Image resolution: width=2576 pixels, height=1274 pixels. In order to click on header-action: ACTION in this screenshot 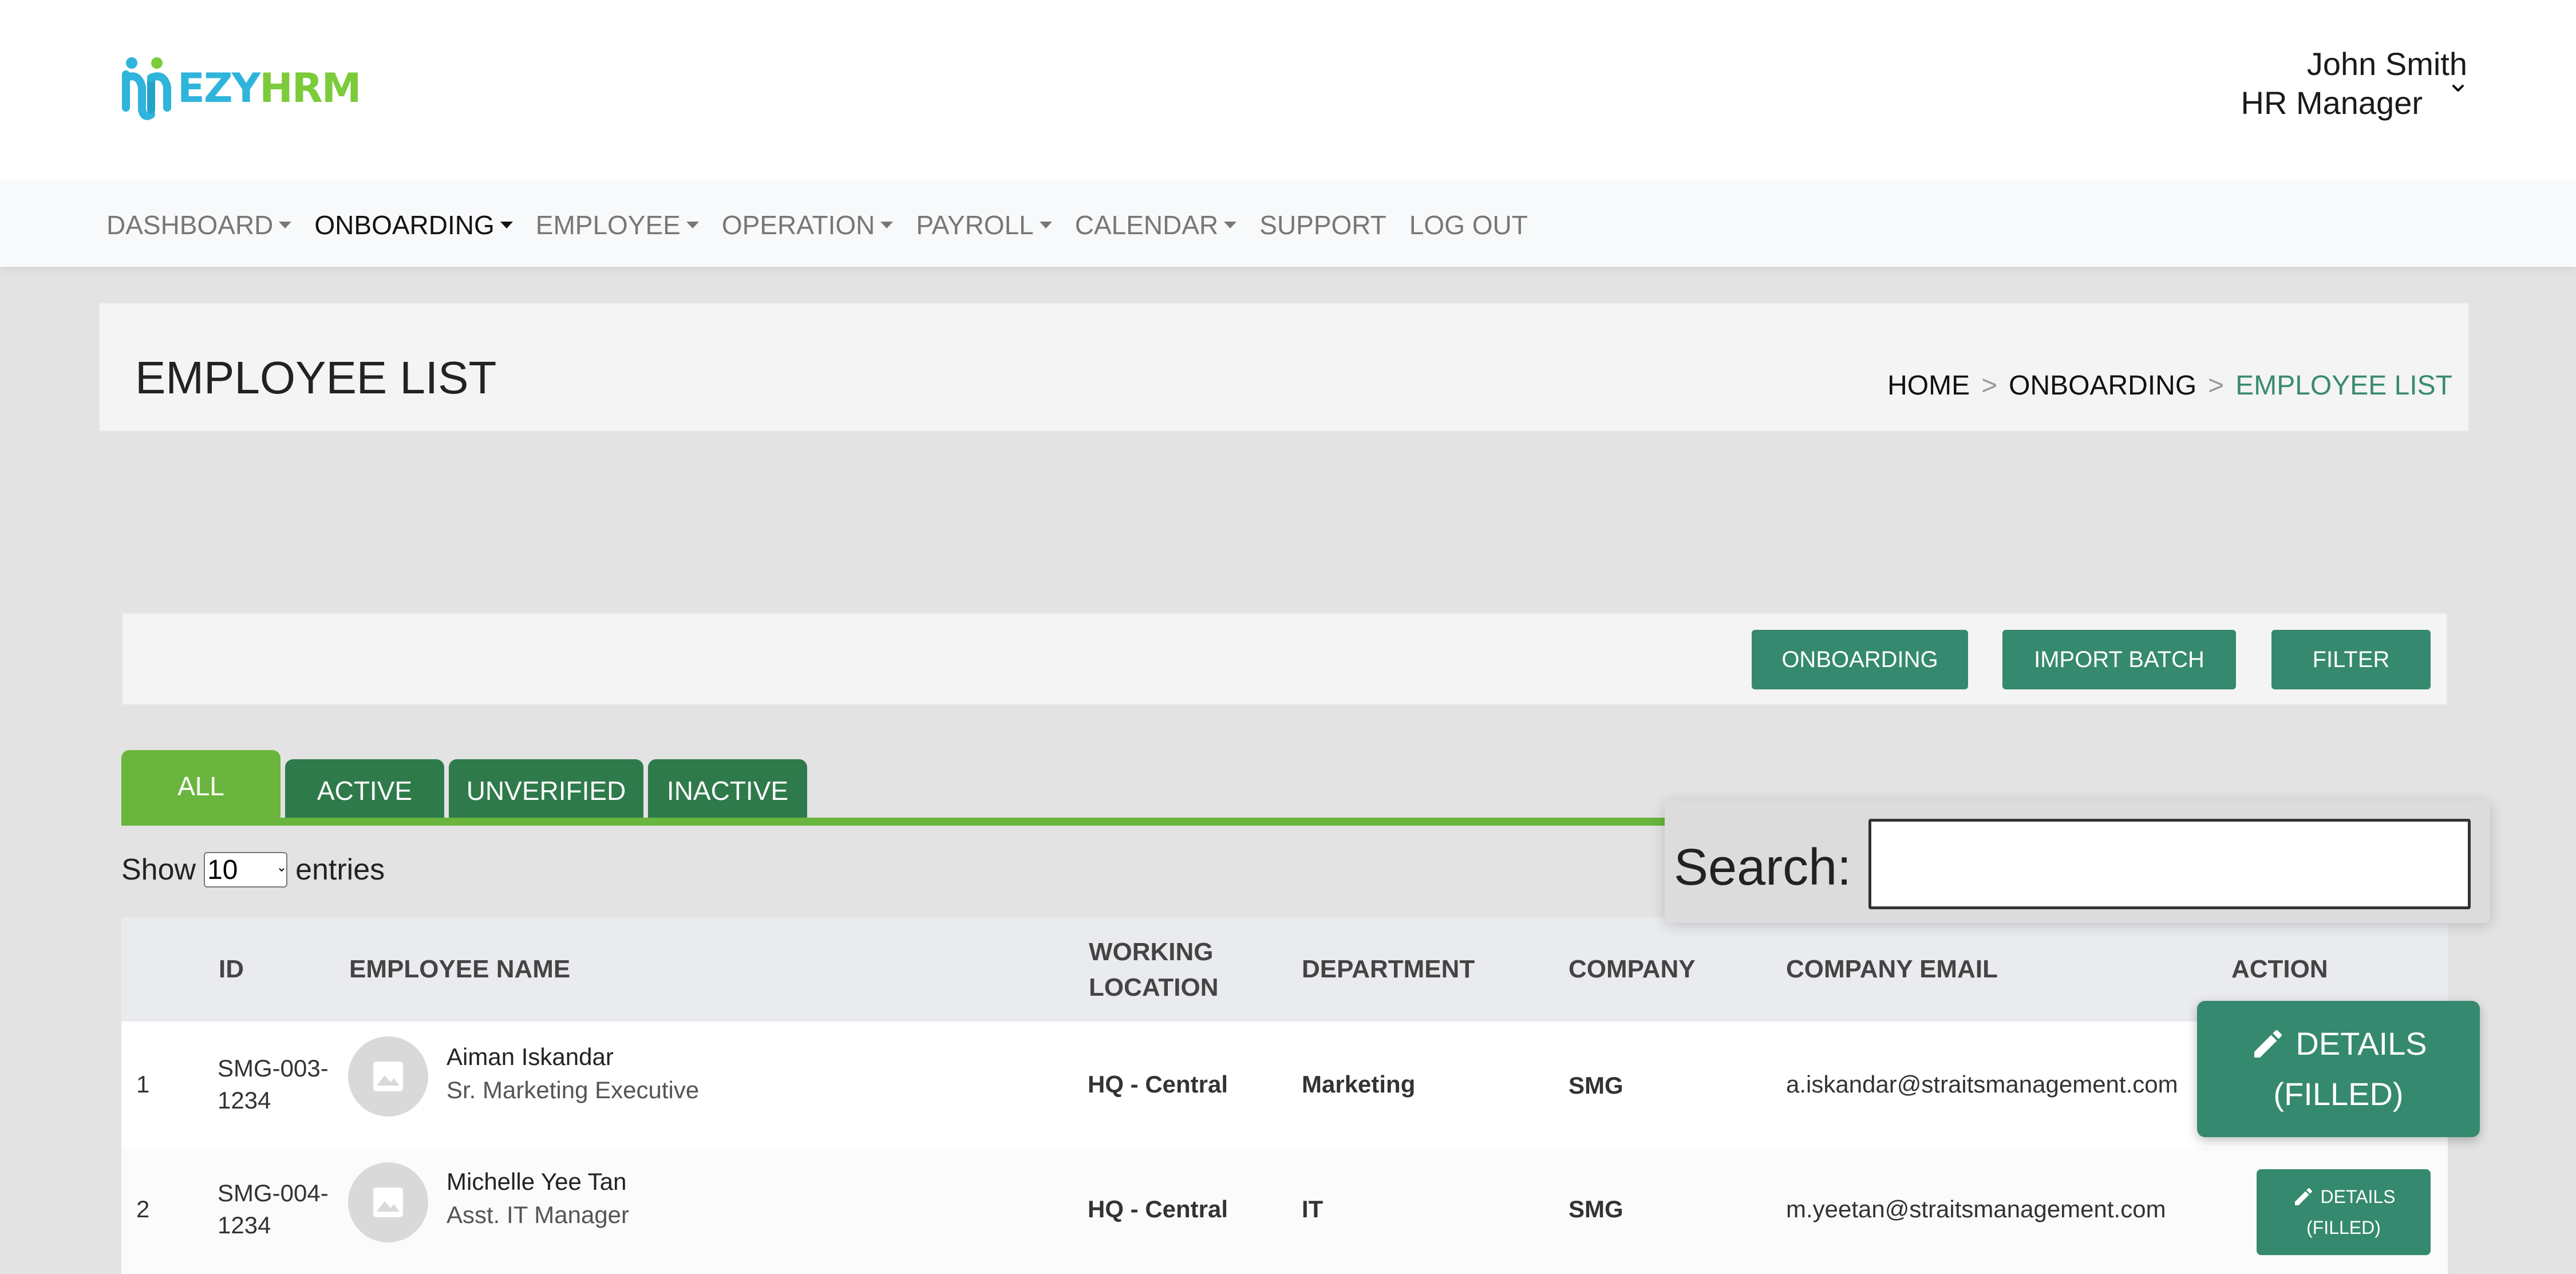, I will do `click(2279, 969)`.